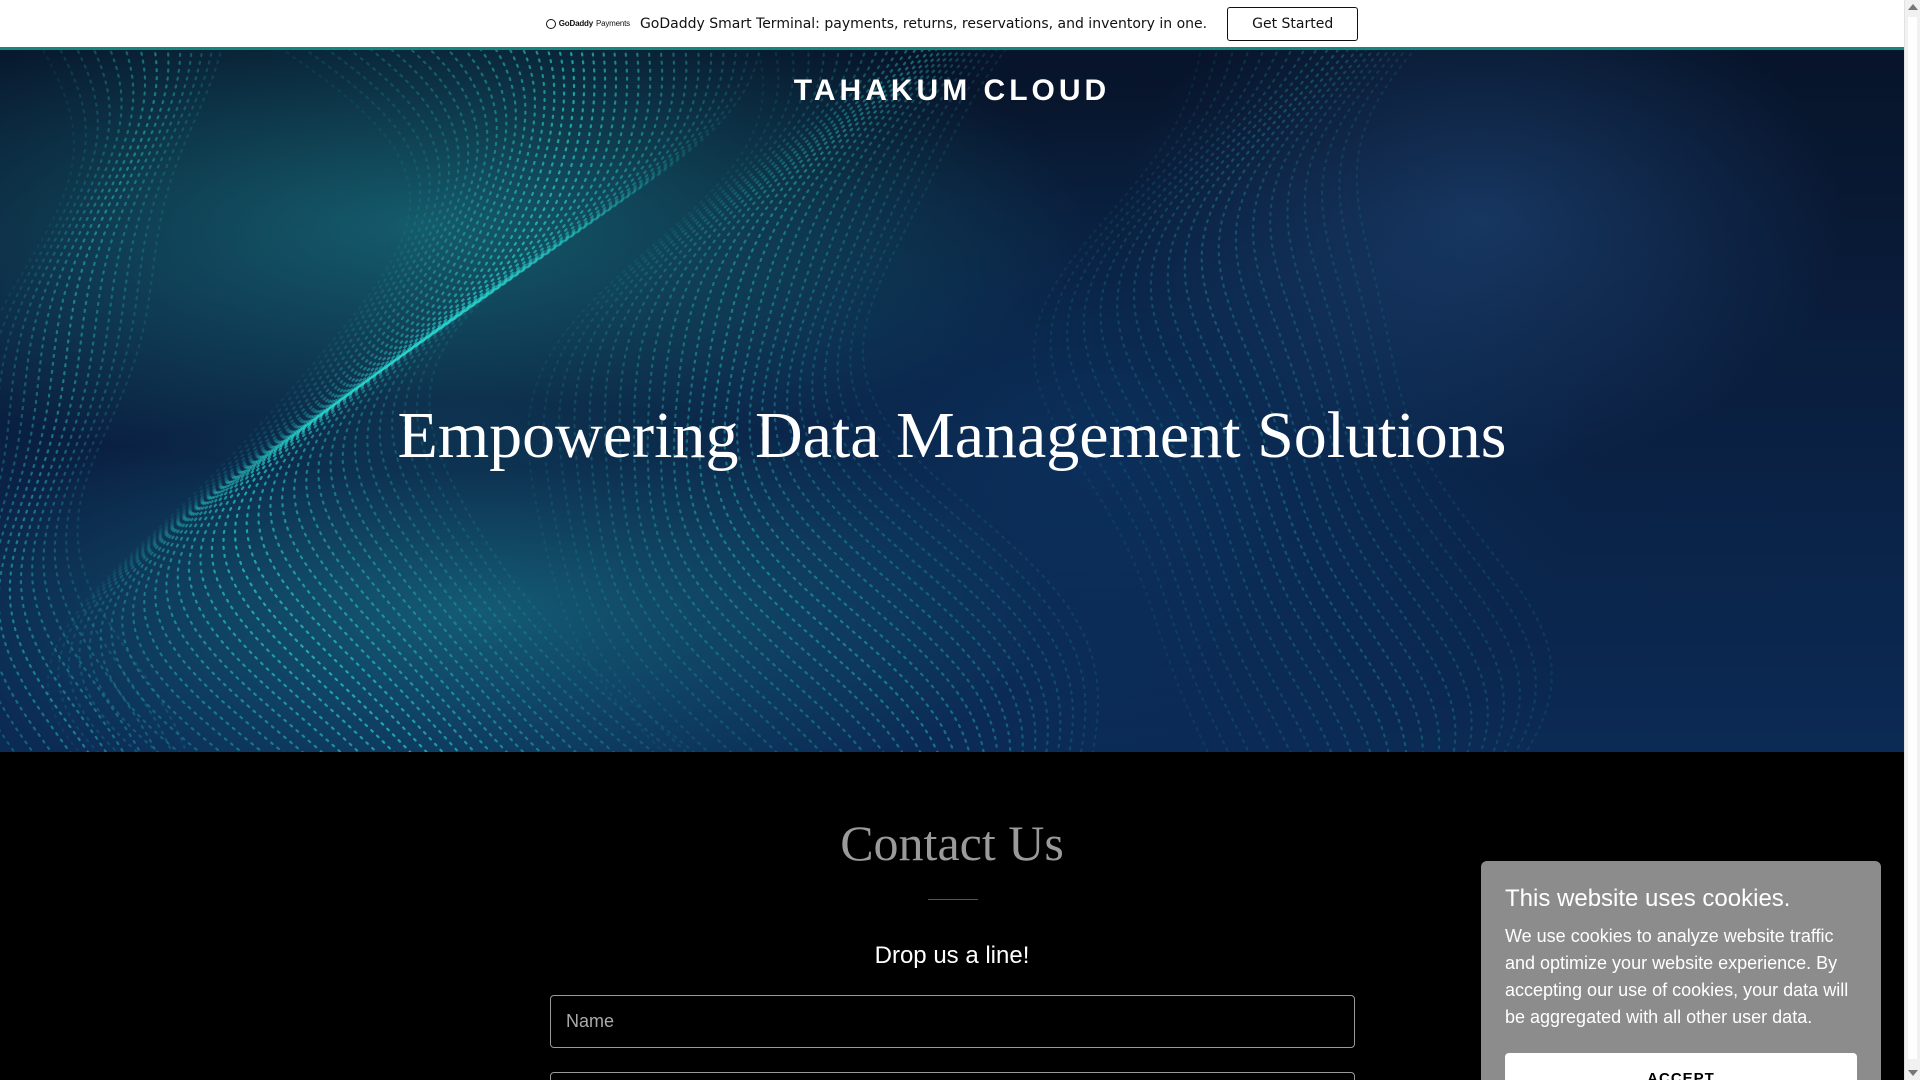  Describe the element at coordinates (953, 899) in the screenshot. I see `section-divider` at that location.